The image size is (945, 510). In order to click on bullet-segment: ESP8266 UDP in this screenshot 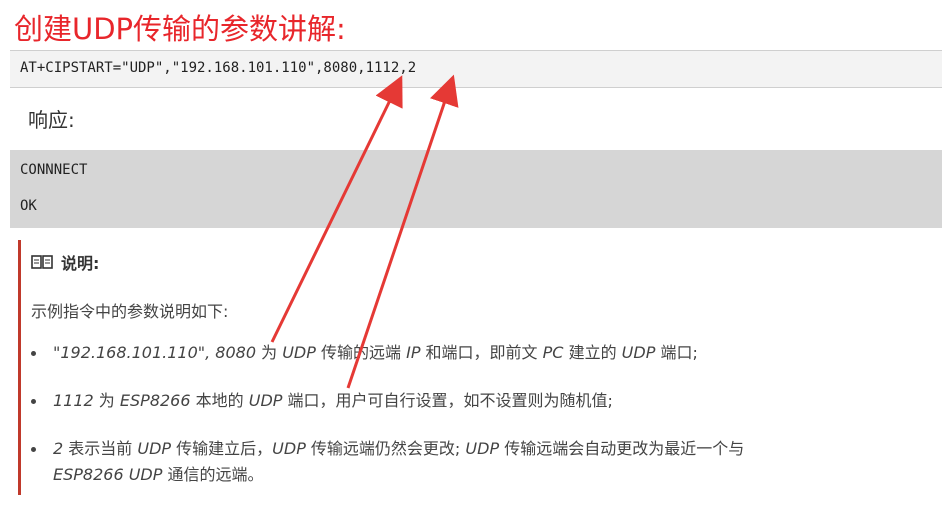, I will do `click(108, 474)`.